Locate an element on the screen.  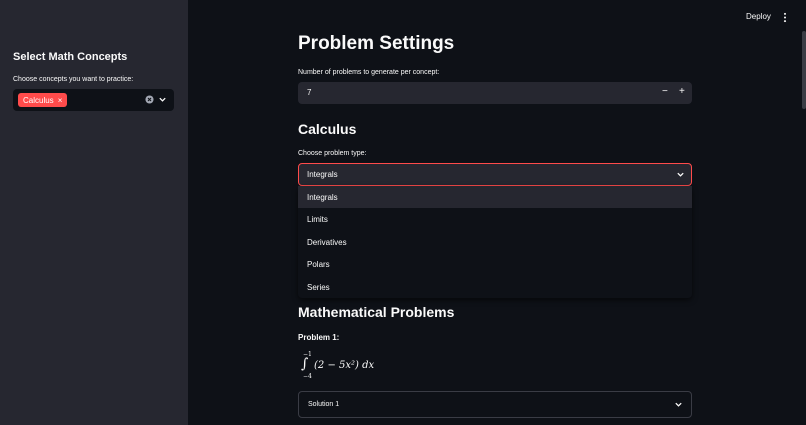
integral-lower-limit: −4 is located at coordinates (307, 376).